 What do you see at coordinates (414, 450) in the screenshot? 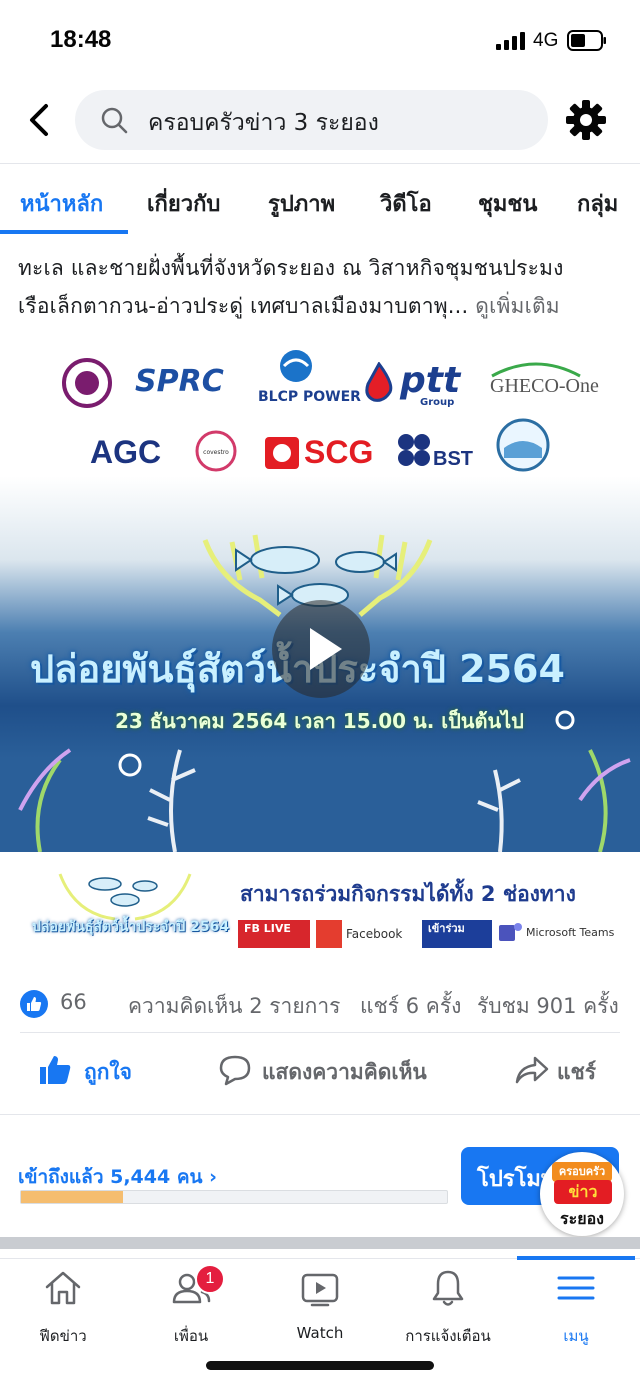
I see `logo-bst-icon` at bounding box center [414, 450].